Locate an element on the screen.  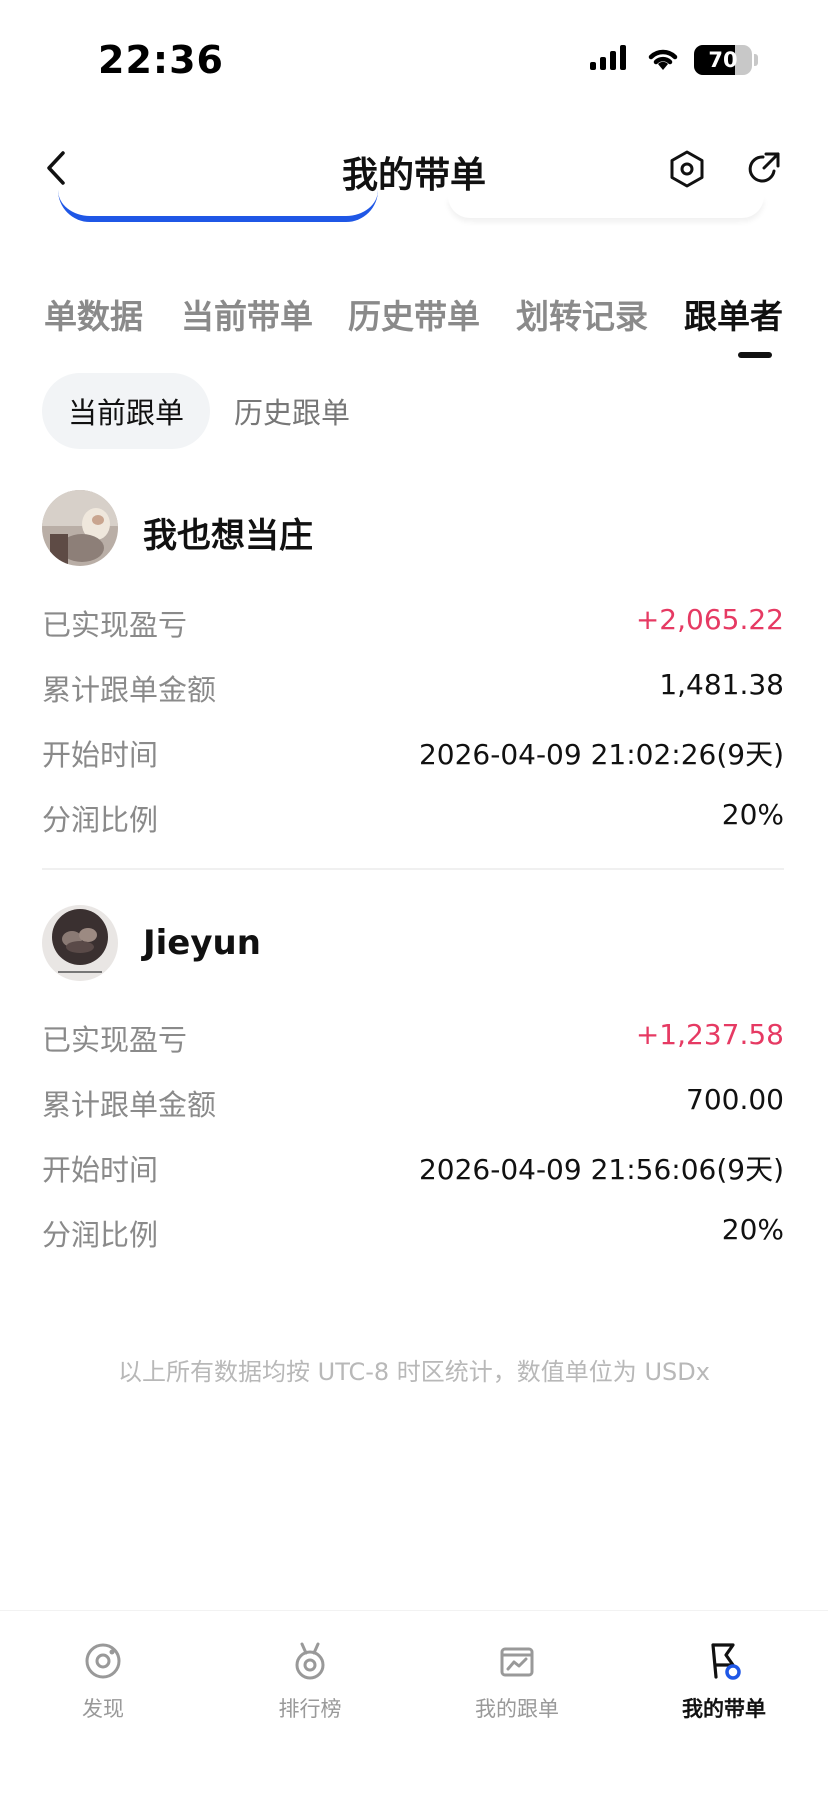
battery-nub is located at coordinates (756, 60).